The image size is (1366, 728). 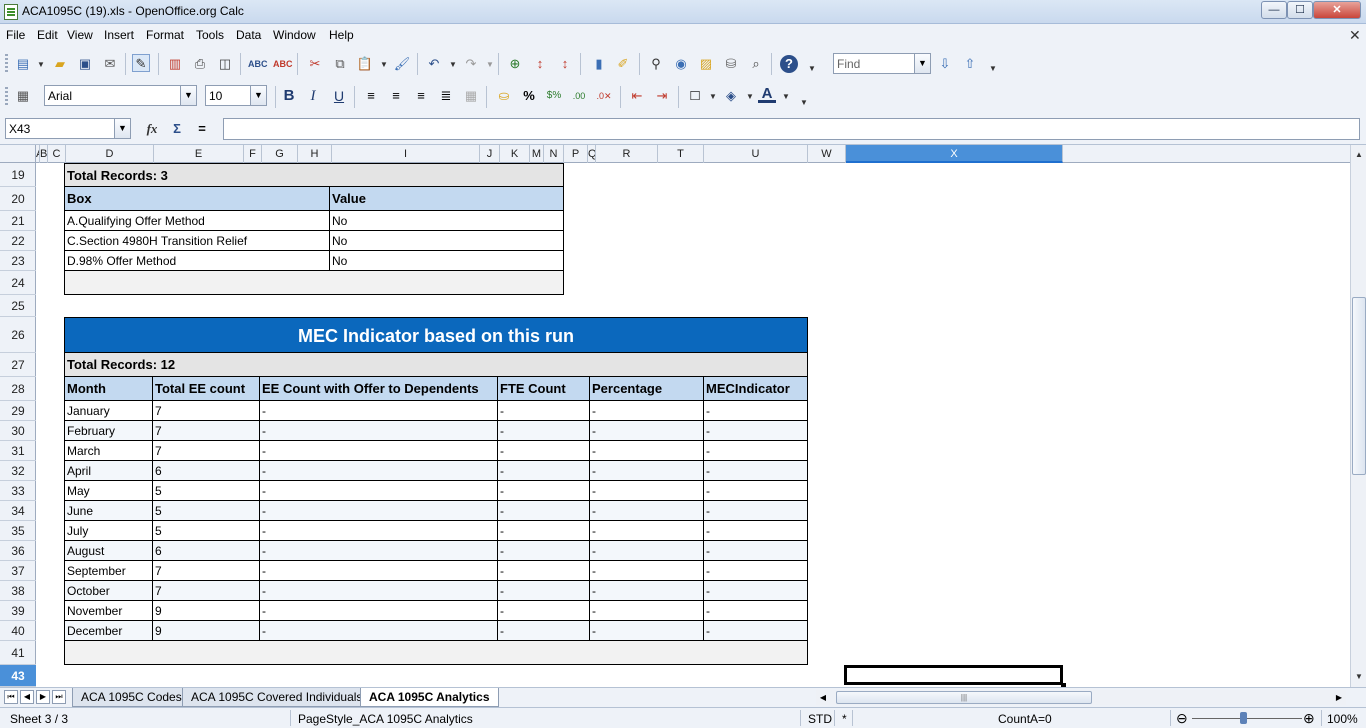 I want to click on column-header: R, so click(x=627, y=154).